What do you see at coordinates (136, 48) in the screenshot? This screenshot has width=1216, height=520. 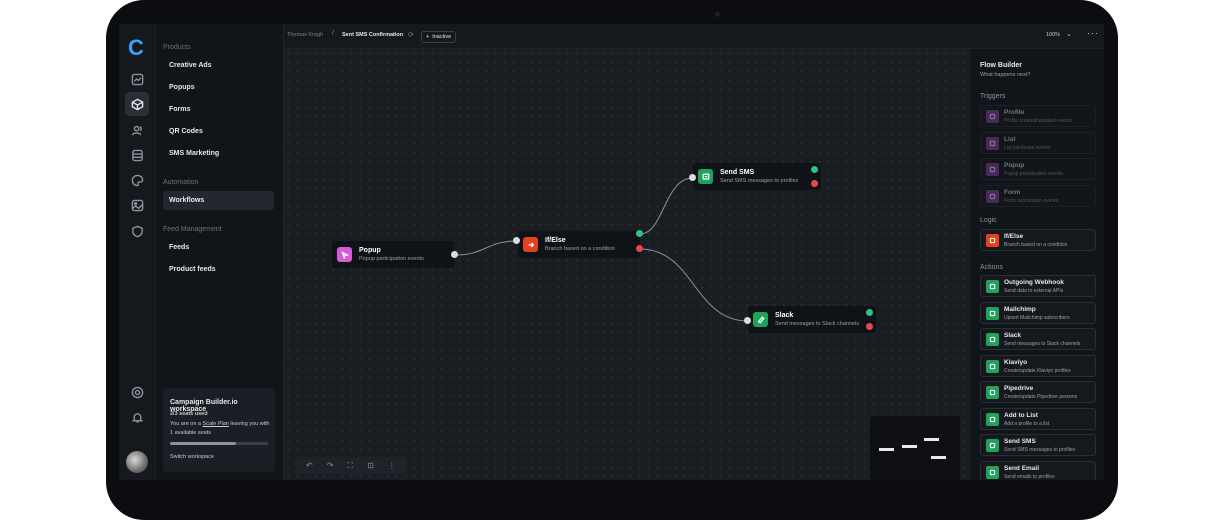 I see `app-logo: C` at bounding box center [136, 48].